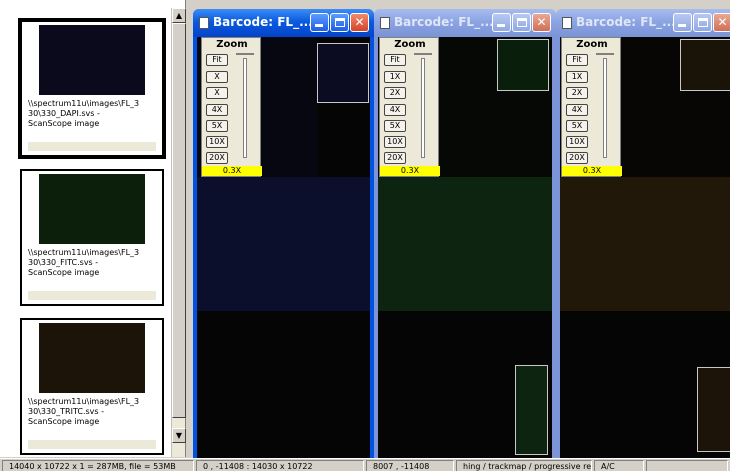 Image resolution: width=730 pixels, height=471 pixels. What do you see at coordinates (619, 465) in the screenshot?
I see `status-indicator: A/C` at bounding box center [619, 465].